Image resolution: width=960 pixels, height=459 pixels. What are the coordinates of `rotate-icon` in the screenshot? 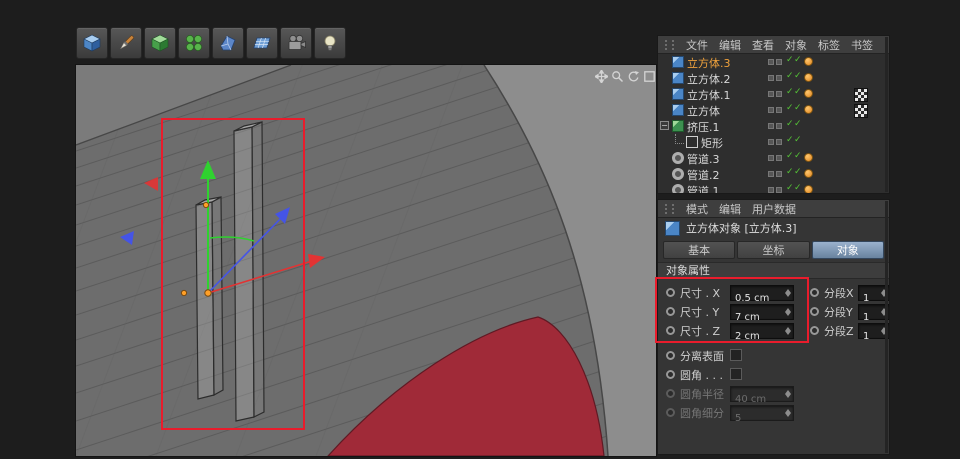 It's located at (633, 76).